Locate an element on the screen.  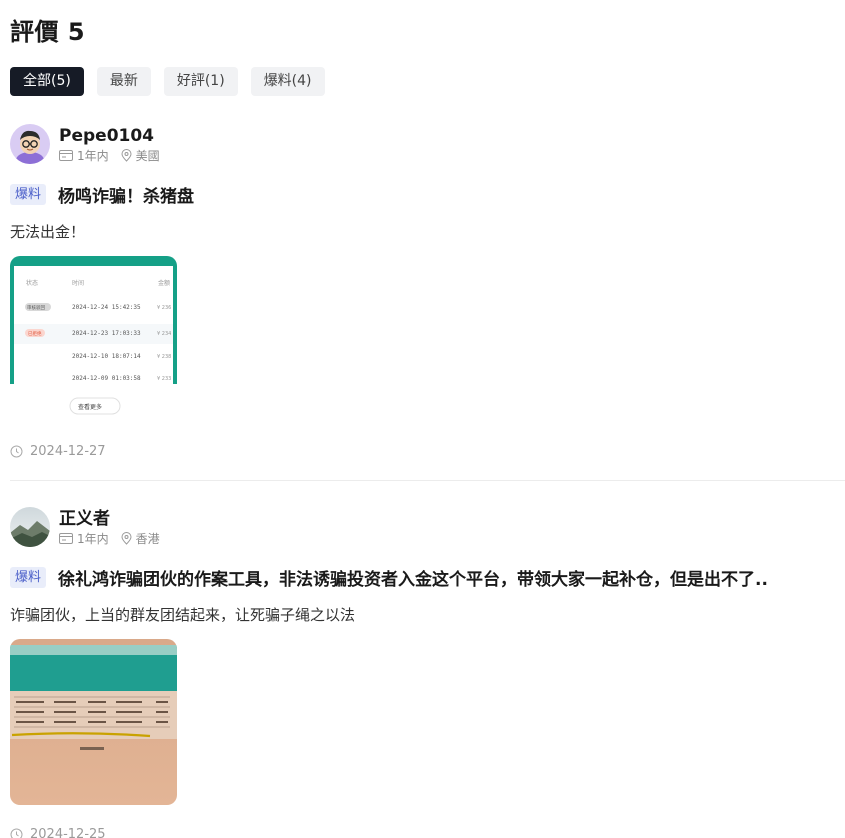
location-text: 美國 is located at coordinates (147, 155).